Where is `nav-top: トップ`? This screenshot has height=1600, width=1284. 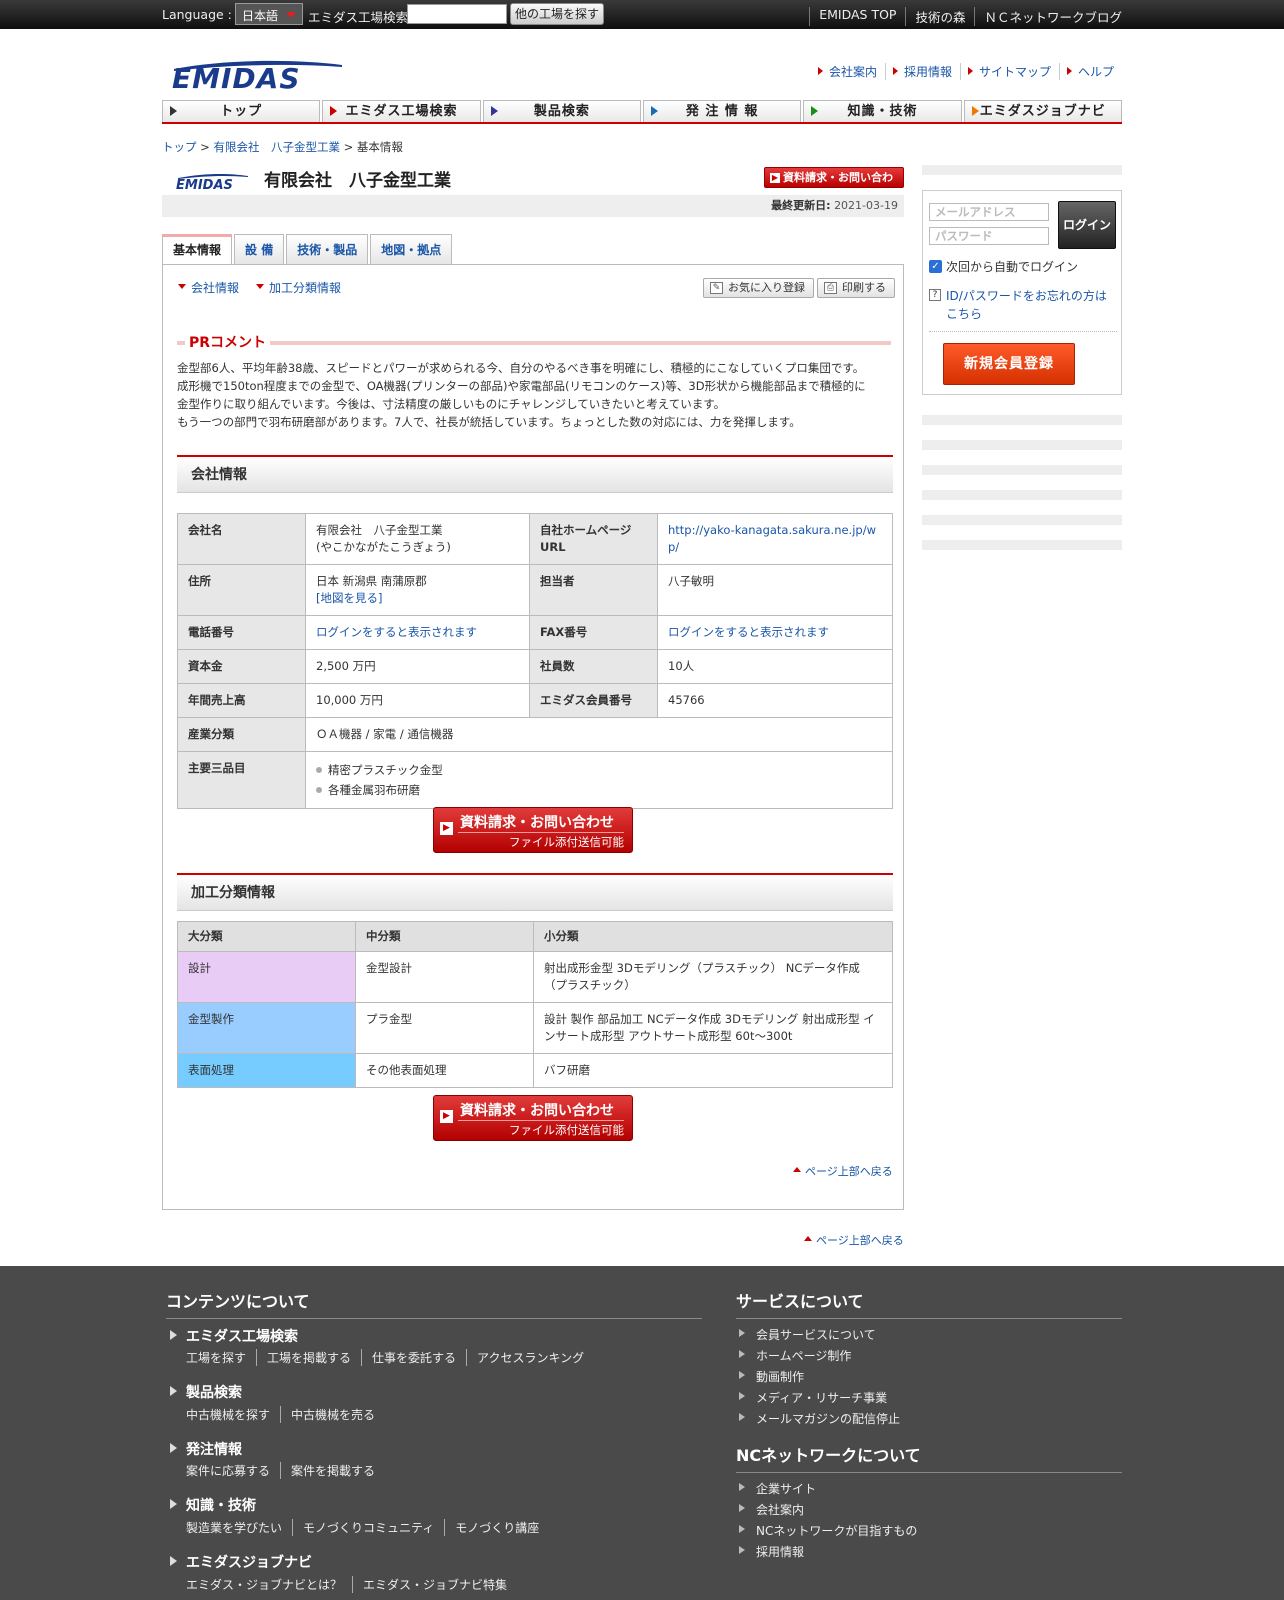
nav-top: トップ is located at coordinates (241, 111).